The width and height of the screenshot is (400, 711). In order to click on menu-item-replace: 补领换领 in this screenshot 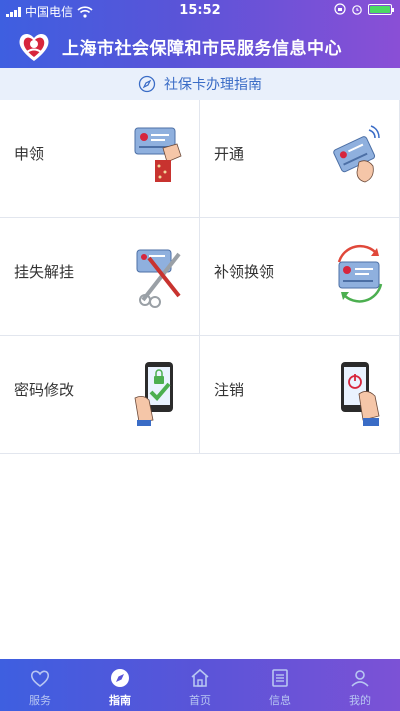, I will do `click(300, 277)`.